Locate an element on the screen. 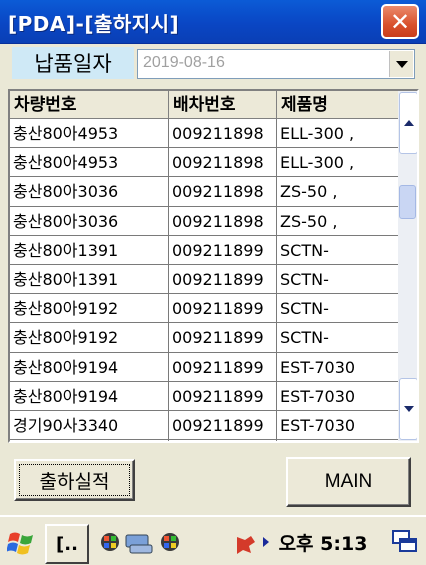  chevron-down-icon is located at coordinates (401, 64).